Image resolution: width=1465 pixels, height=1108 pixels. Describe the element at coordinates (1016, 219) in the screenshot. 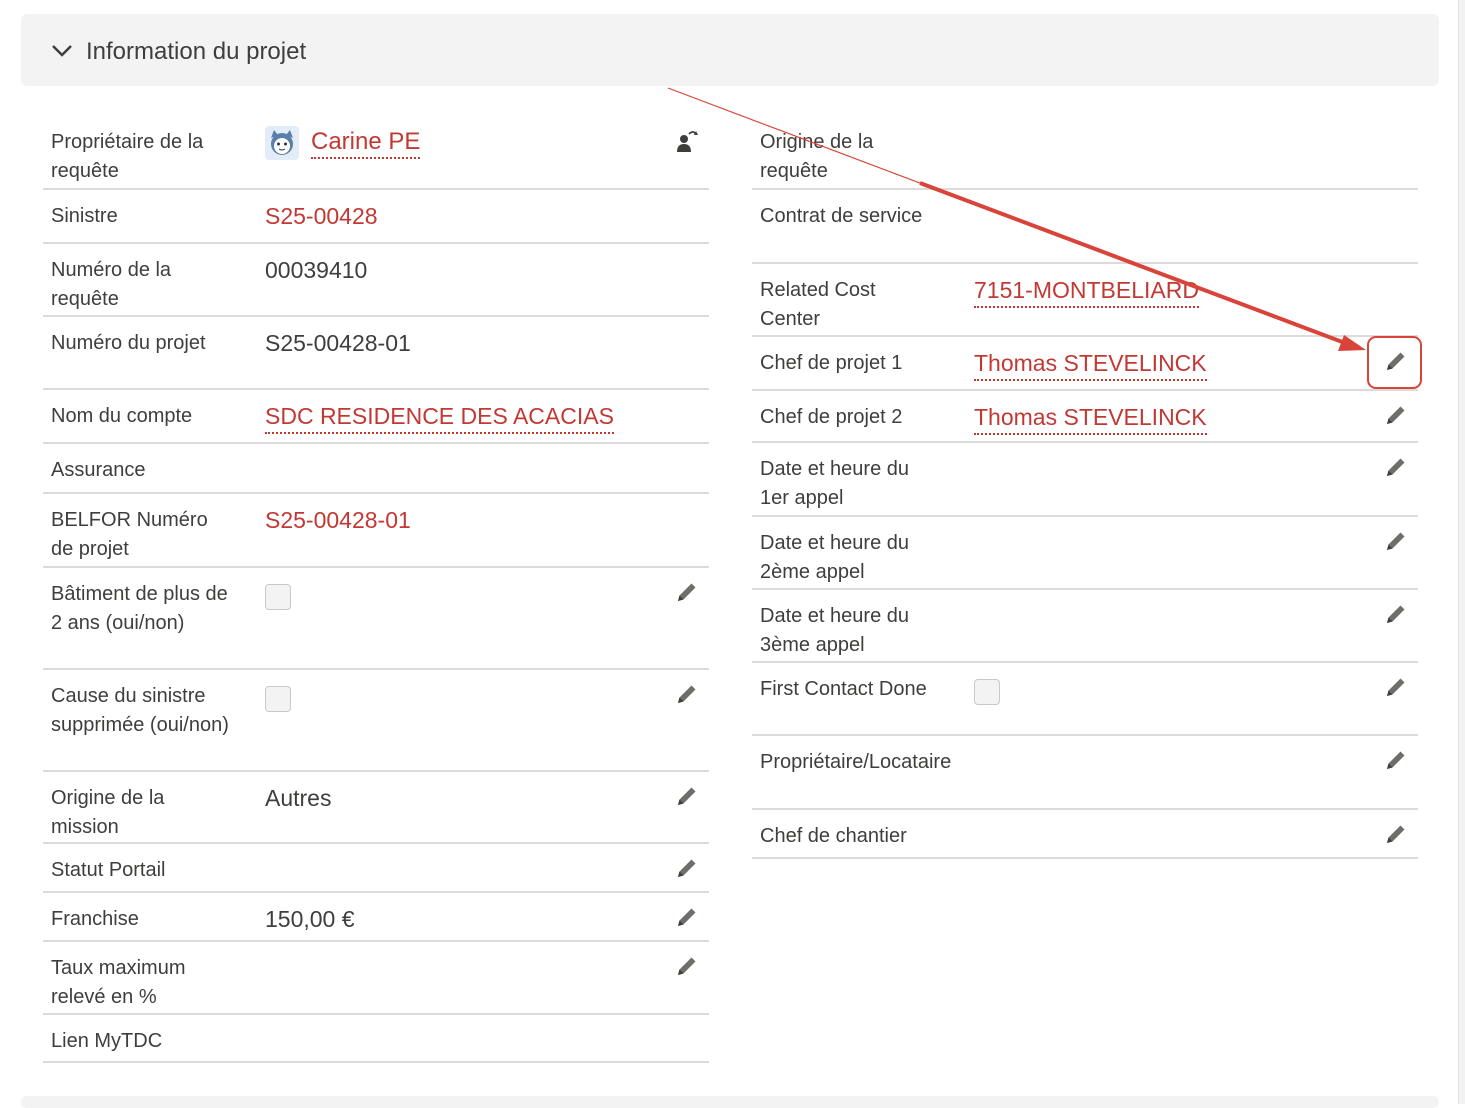

I see `annotation-arrow` at that location.